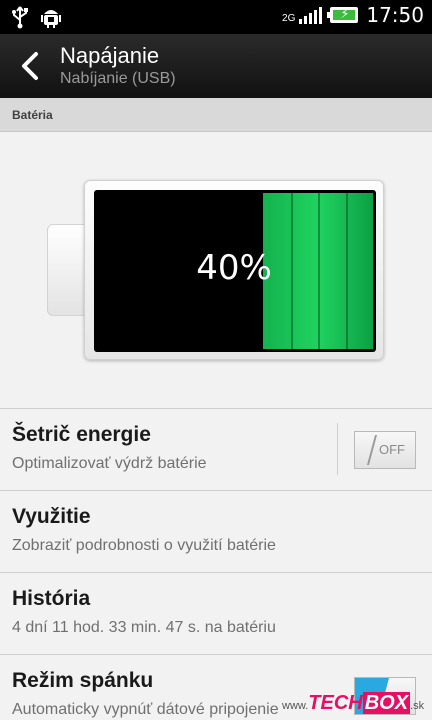 Image resolution: width=432 pixels, height=720 pixels. I want to click on section-label: Batéria, so click(32, 115).